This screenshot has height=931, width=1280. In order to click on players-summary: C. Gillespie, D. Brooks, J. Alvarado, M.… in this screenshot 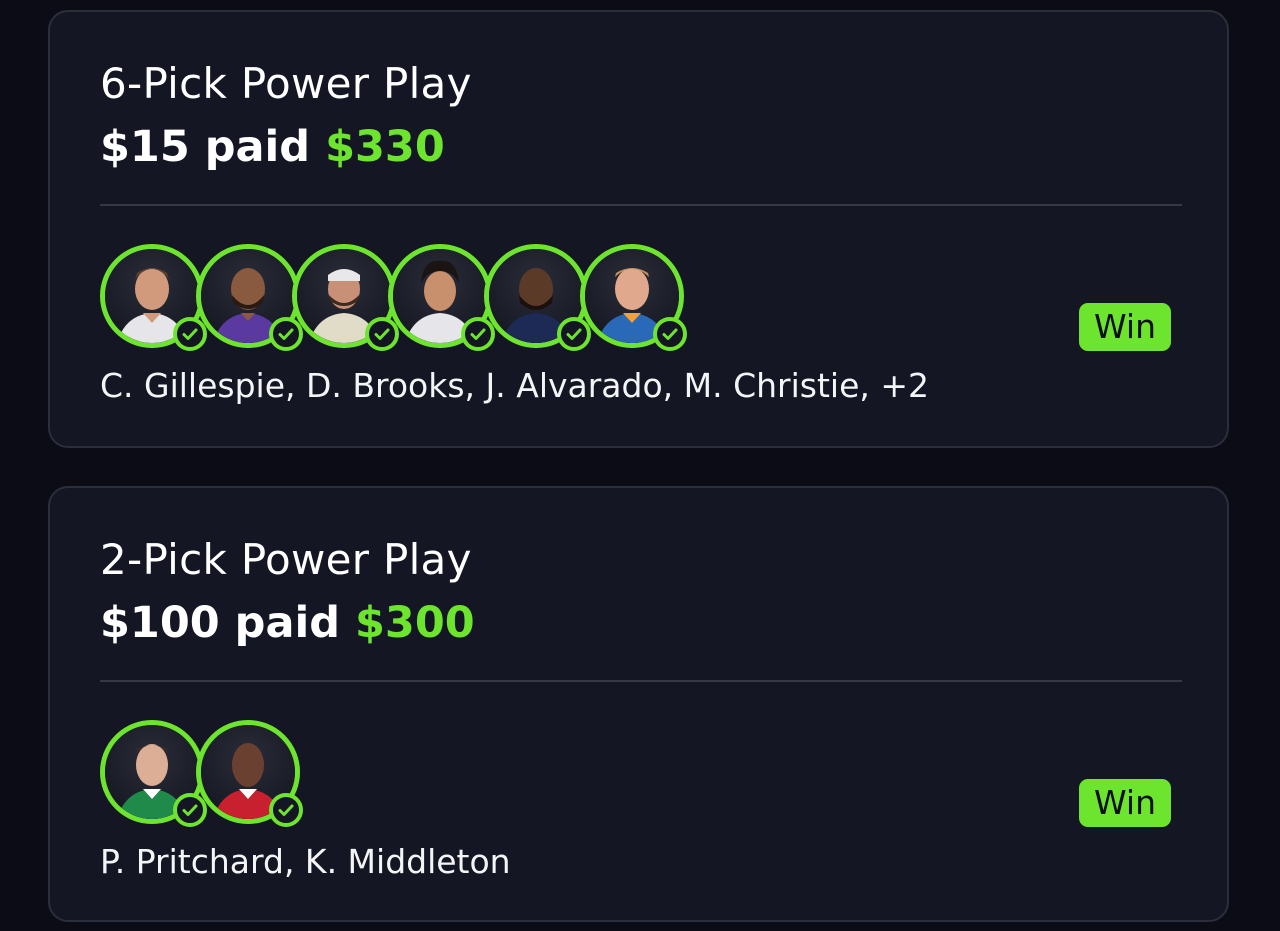, I will do `click(515, 385)`.